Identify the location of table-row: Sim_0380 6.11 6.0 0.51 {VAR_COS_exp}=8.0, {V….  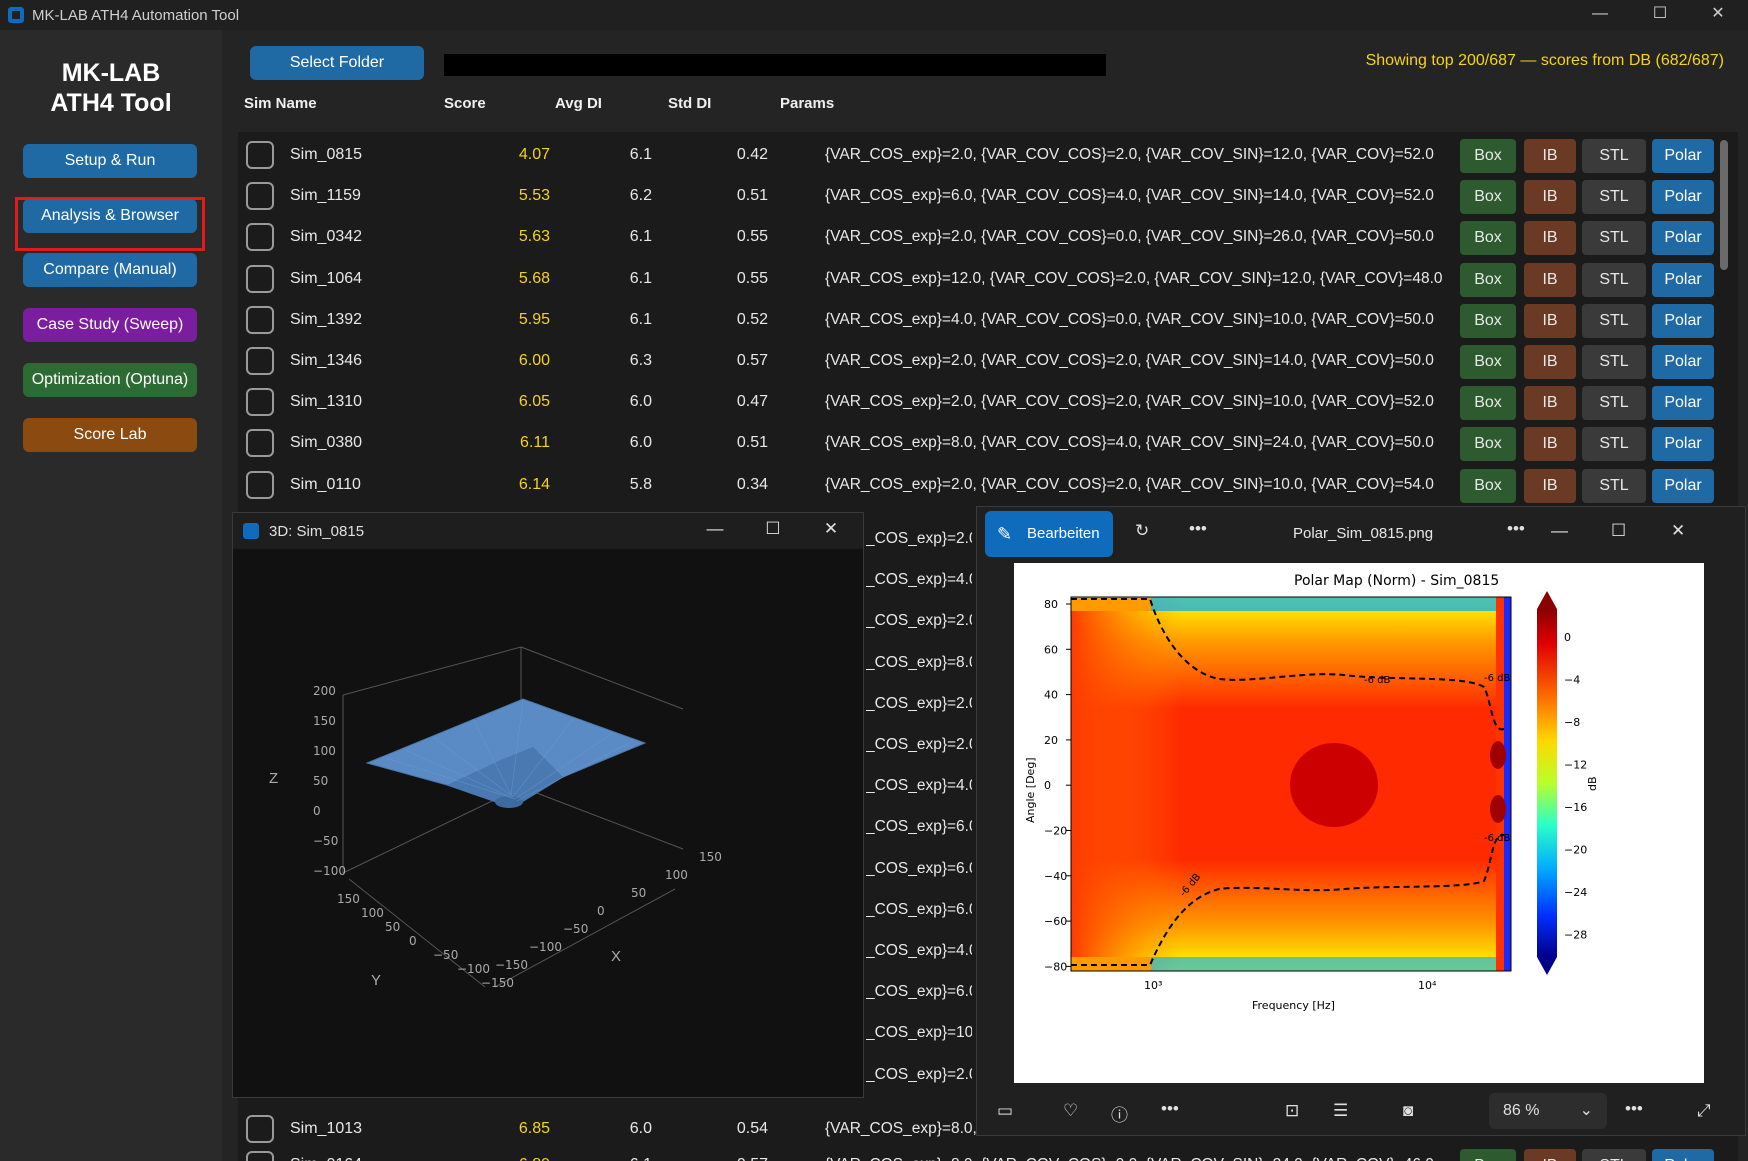
(988, 441).